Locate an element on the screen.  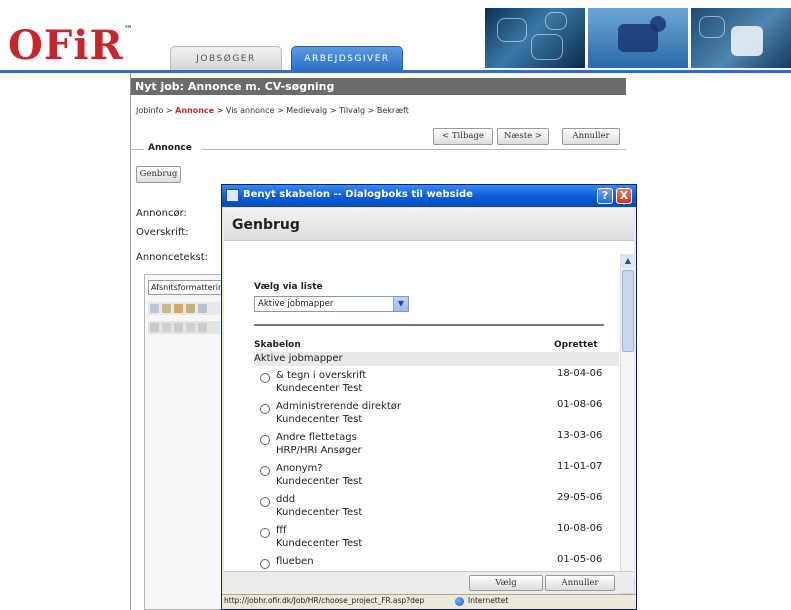
italic-icon is located at coordinates (166, 327).